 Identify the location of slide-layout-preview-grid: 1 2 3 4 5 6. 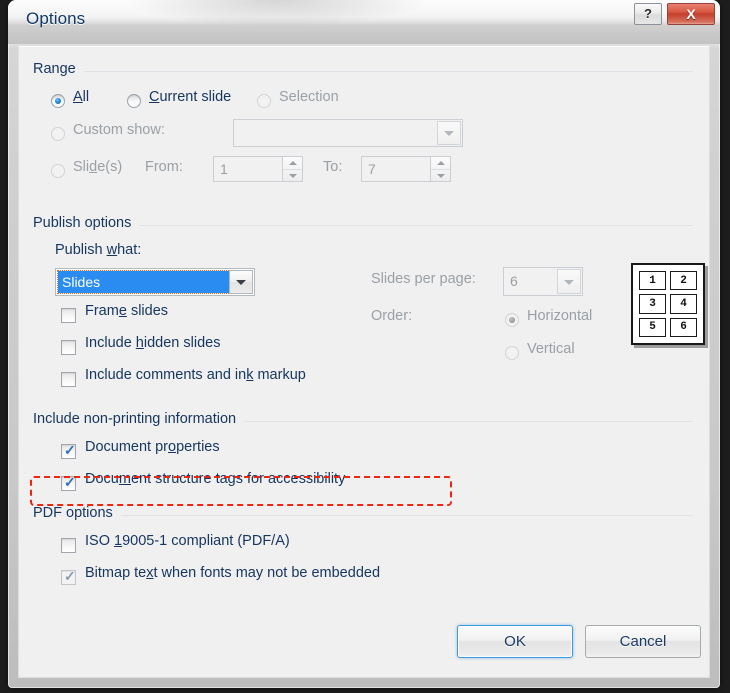
(668, 304).